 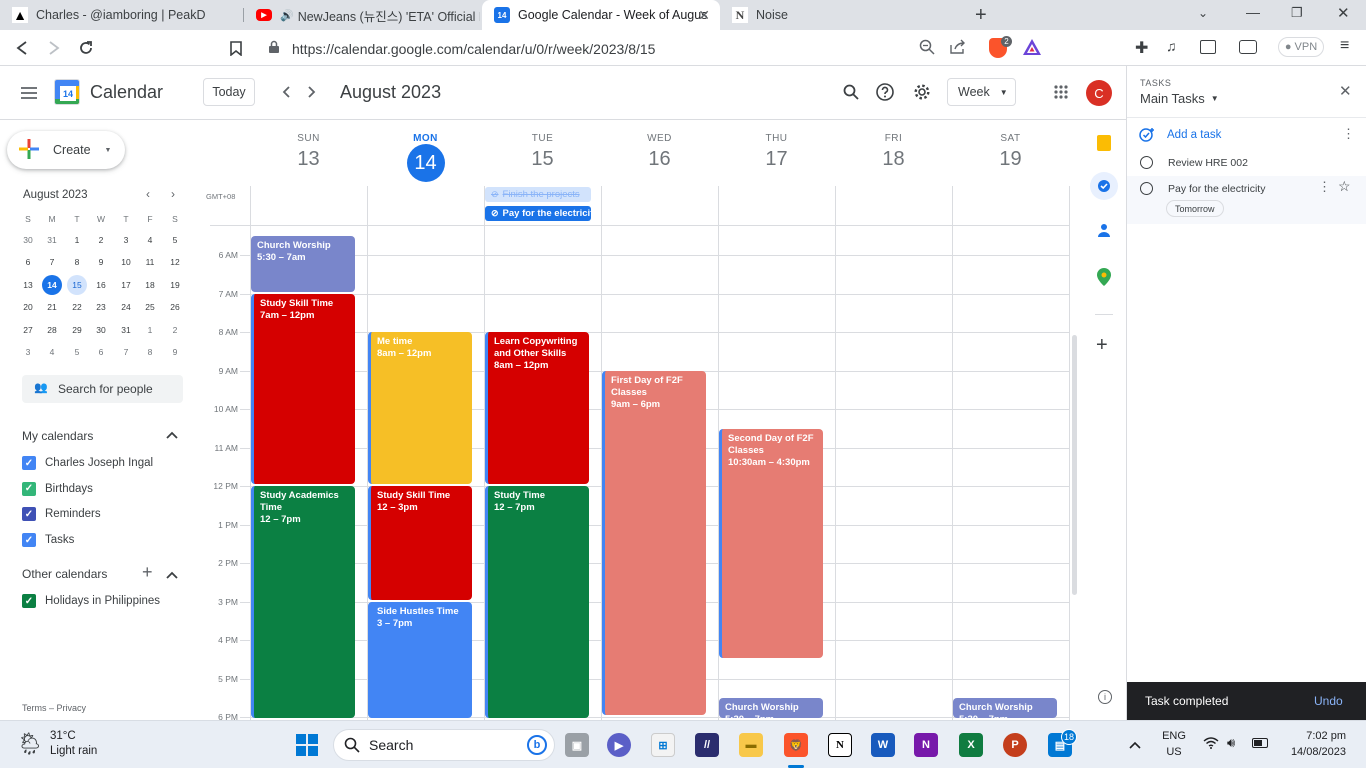 What do you see at coordinates (52, 352) in the screenshot?
I see `mini-day: 4` at bounding box center [52, 352].